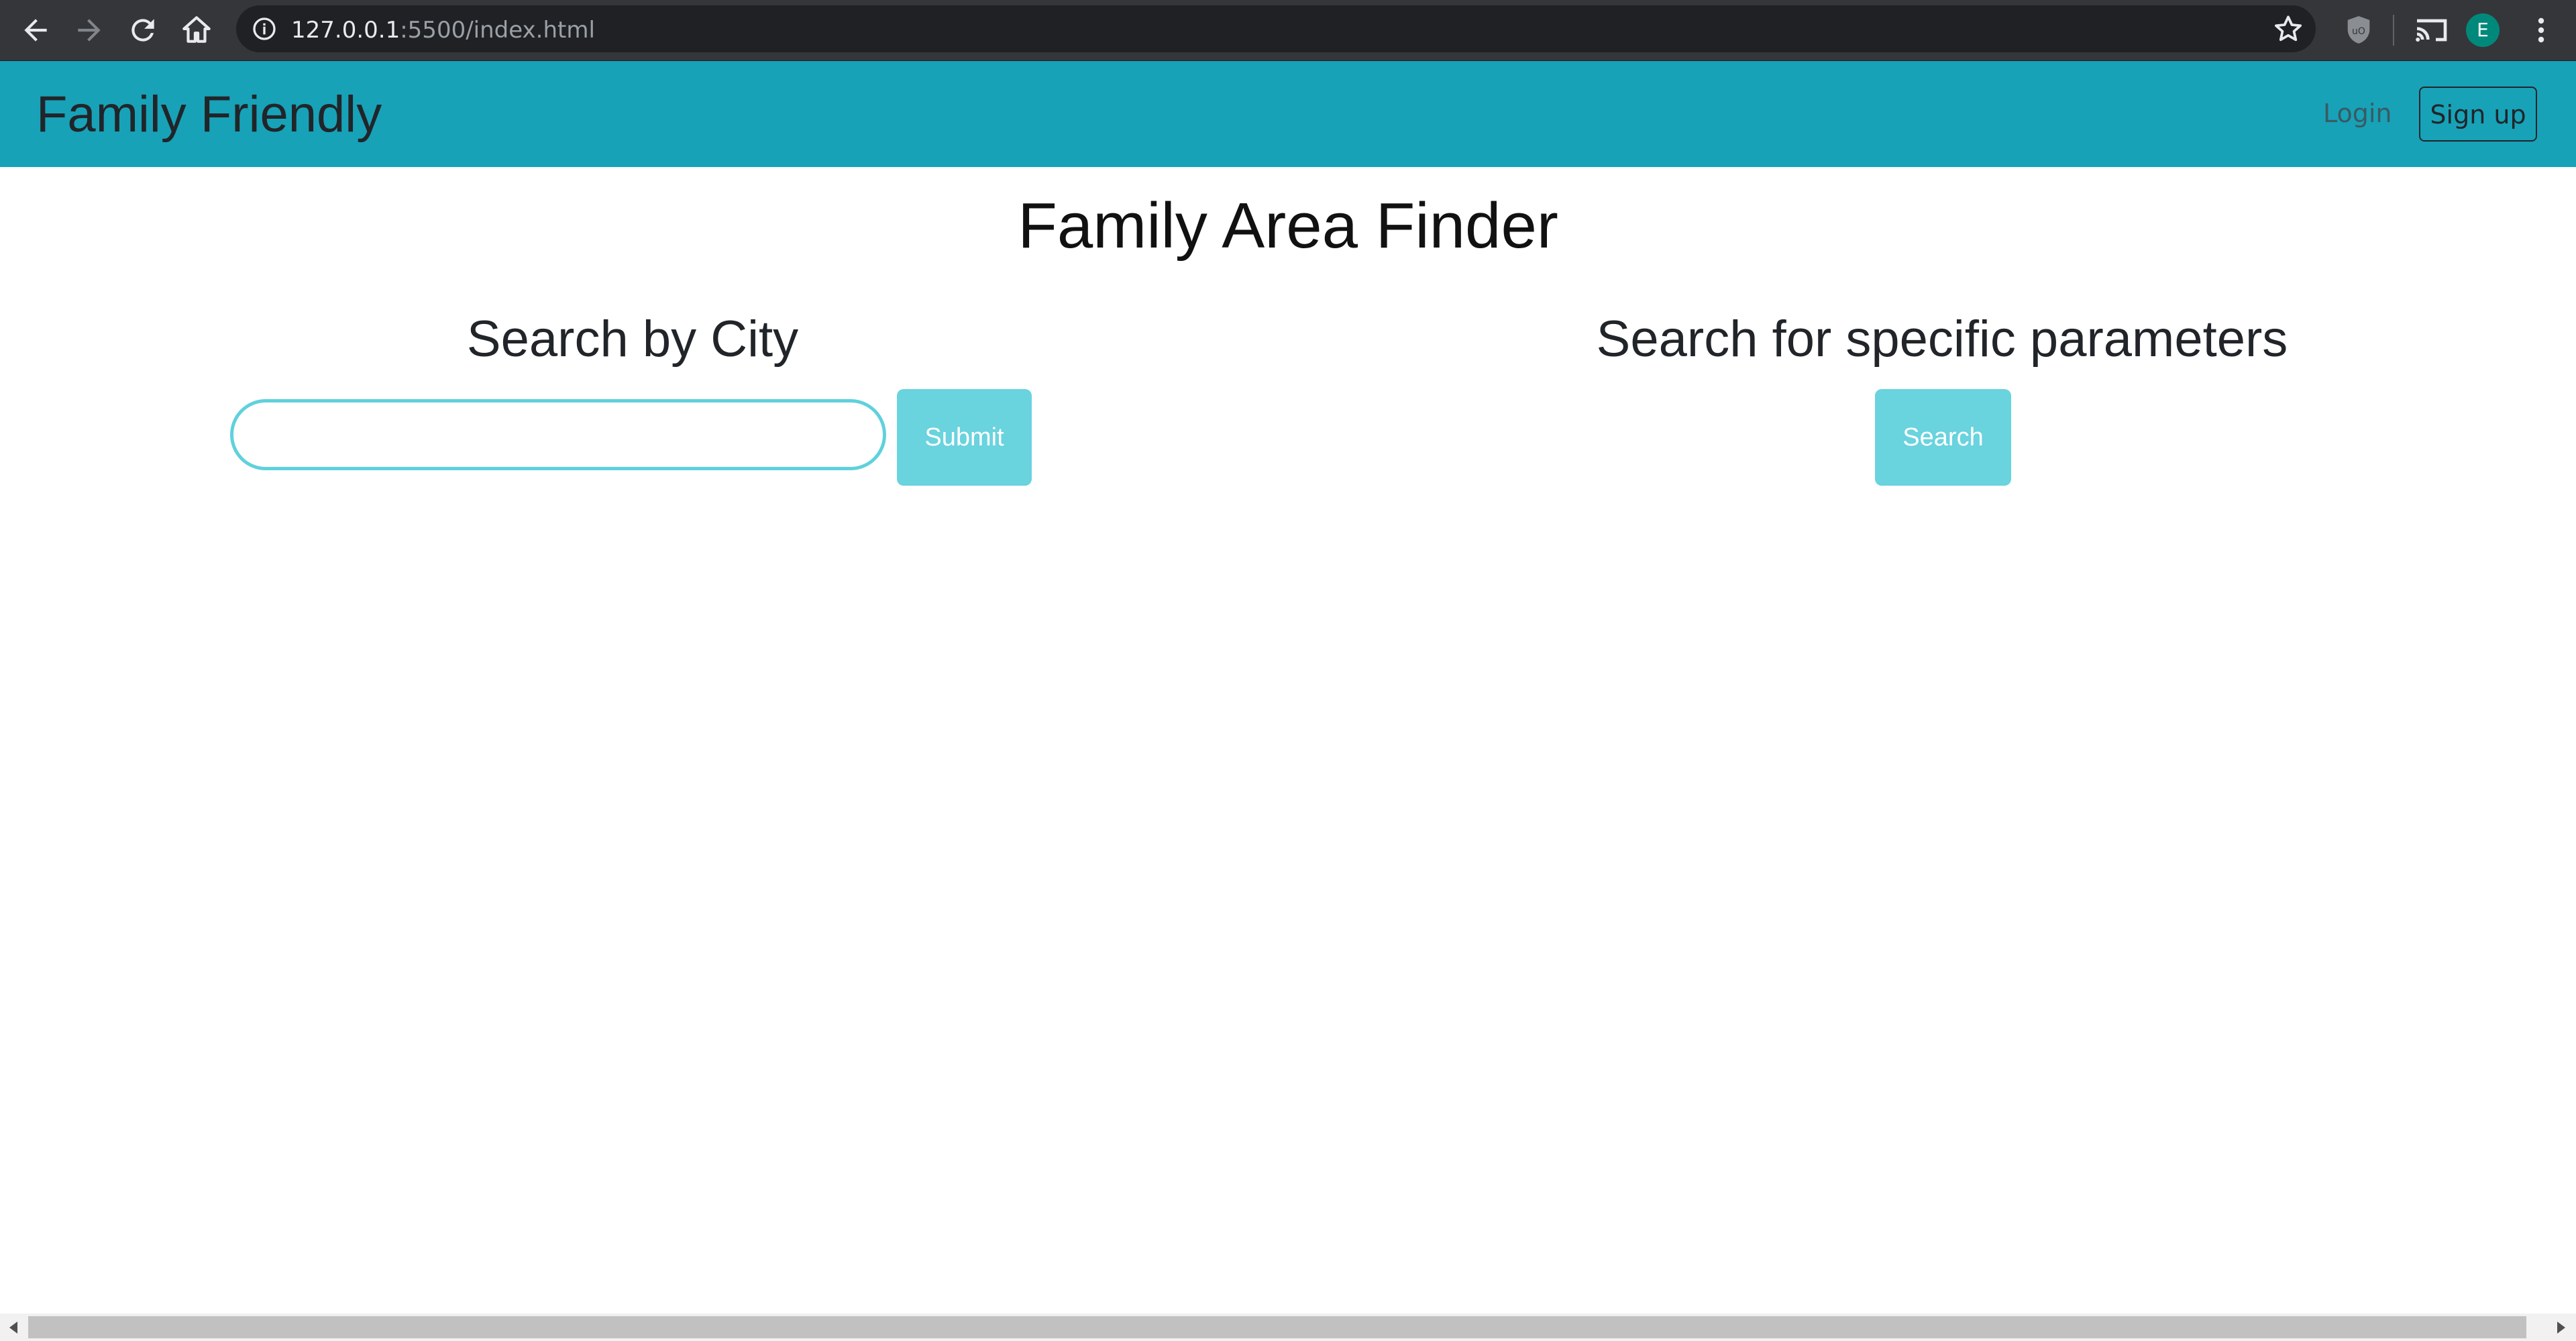 The image size is (2576, 1341). I want to click on profile-avatar: E, so click(2483, 30).